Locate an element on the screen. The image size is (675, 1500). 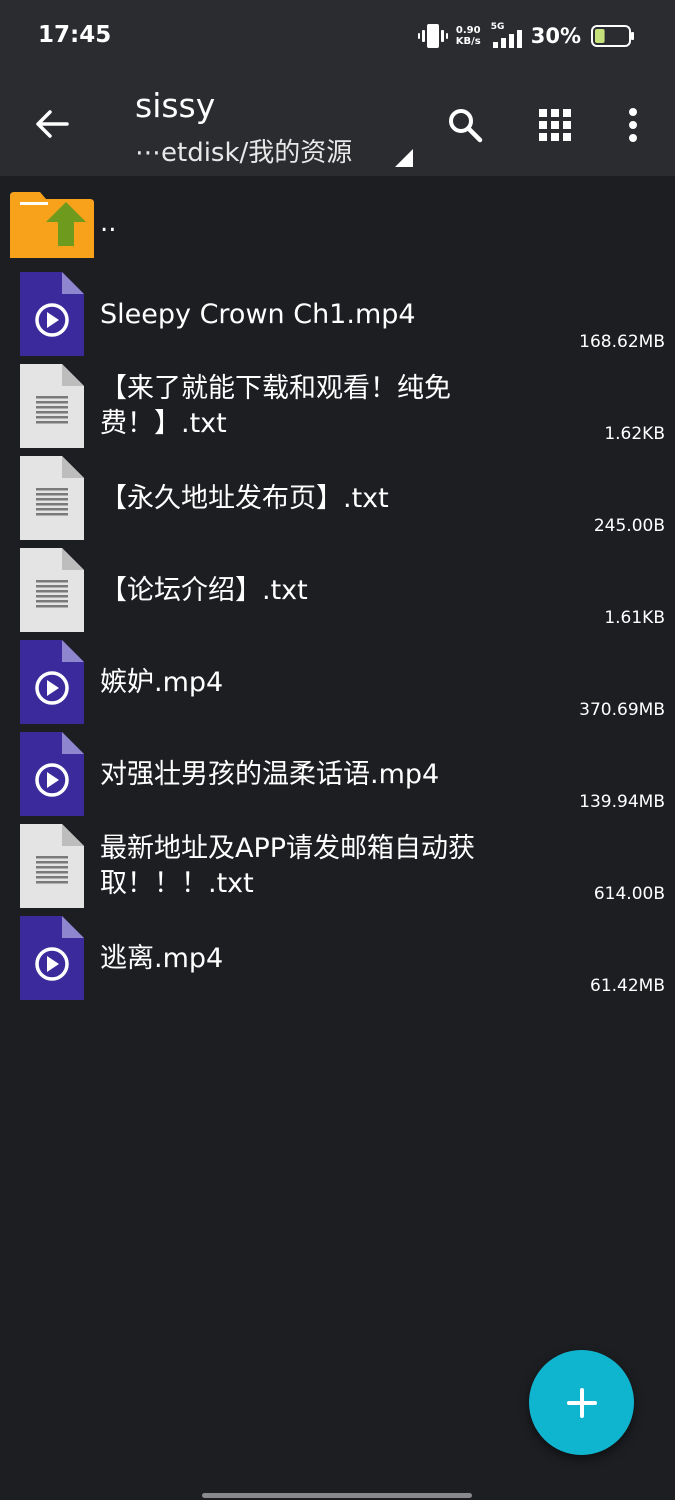
file-name: 【永久地址发布页】.txt is located at coordinates (244, 498).